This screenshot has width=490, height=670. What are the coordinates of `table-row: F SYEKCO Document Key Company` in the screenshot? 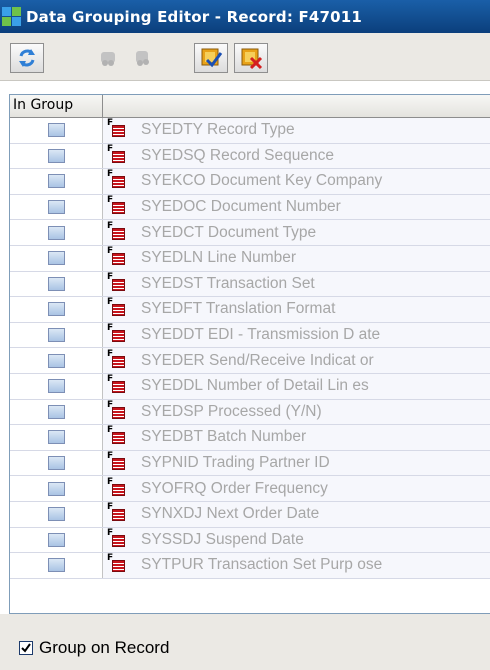 It's located at (250, 182).